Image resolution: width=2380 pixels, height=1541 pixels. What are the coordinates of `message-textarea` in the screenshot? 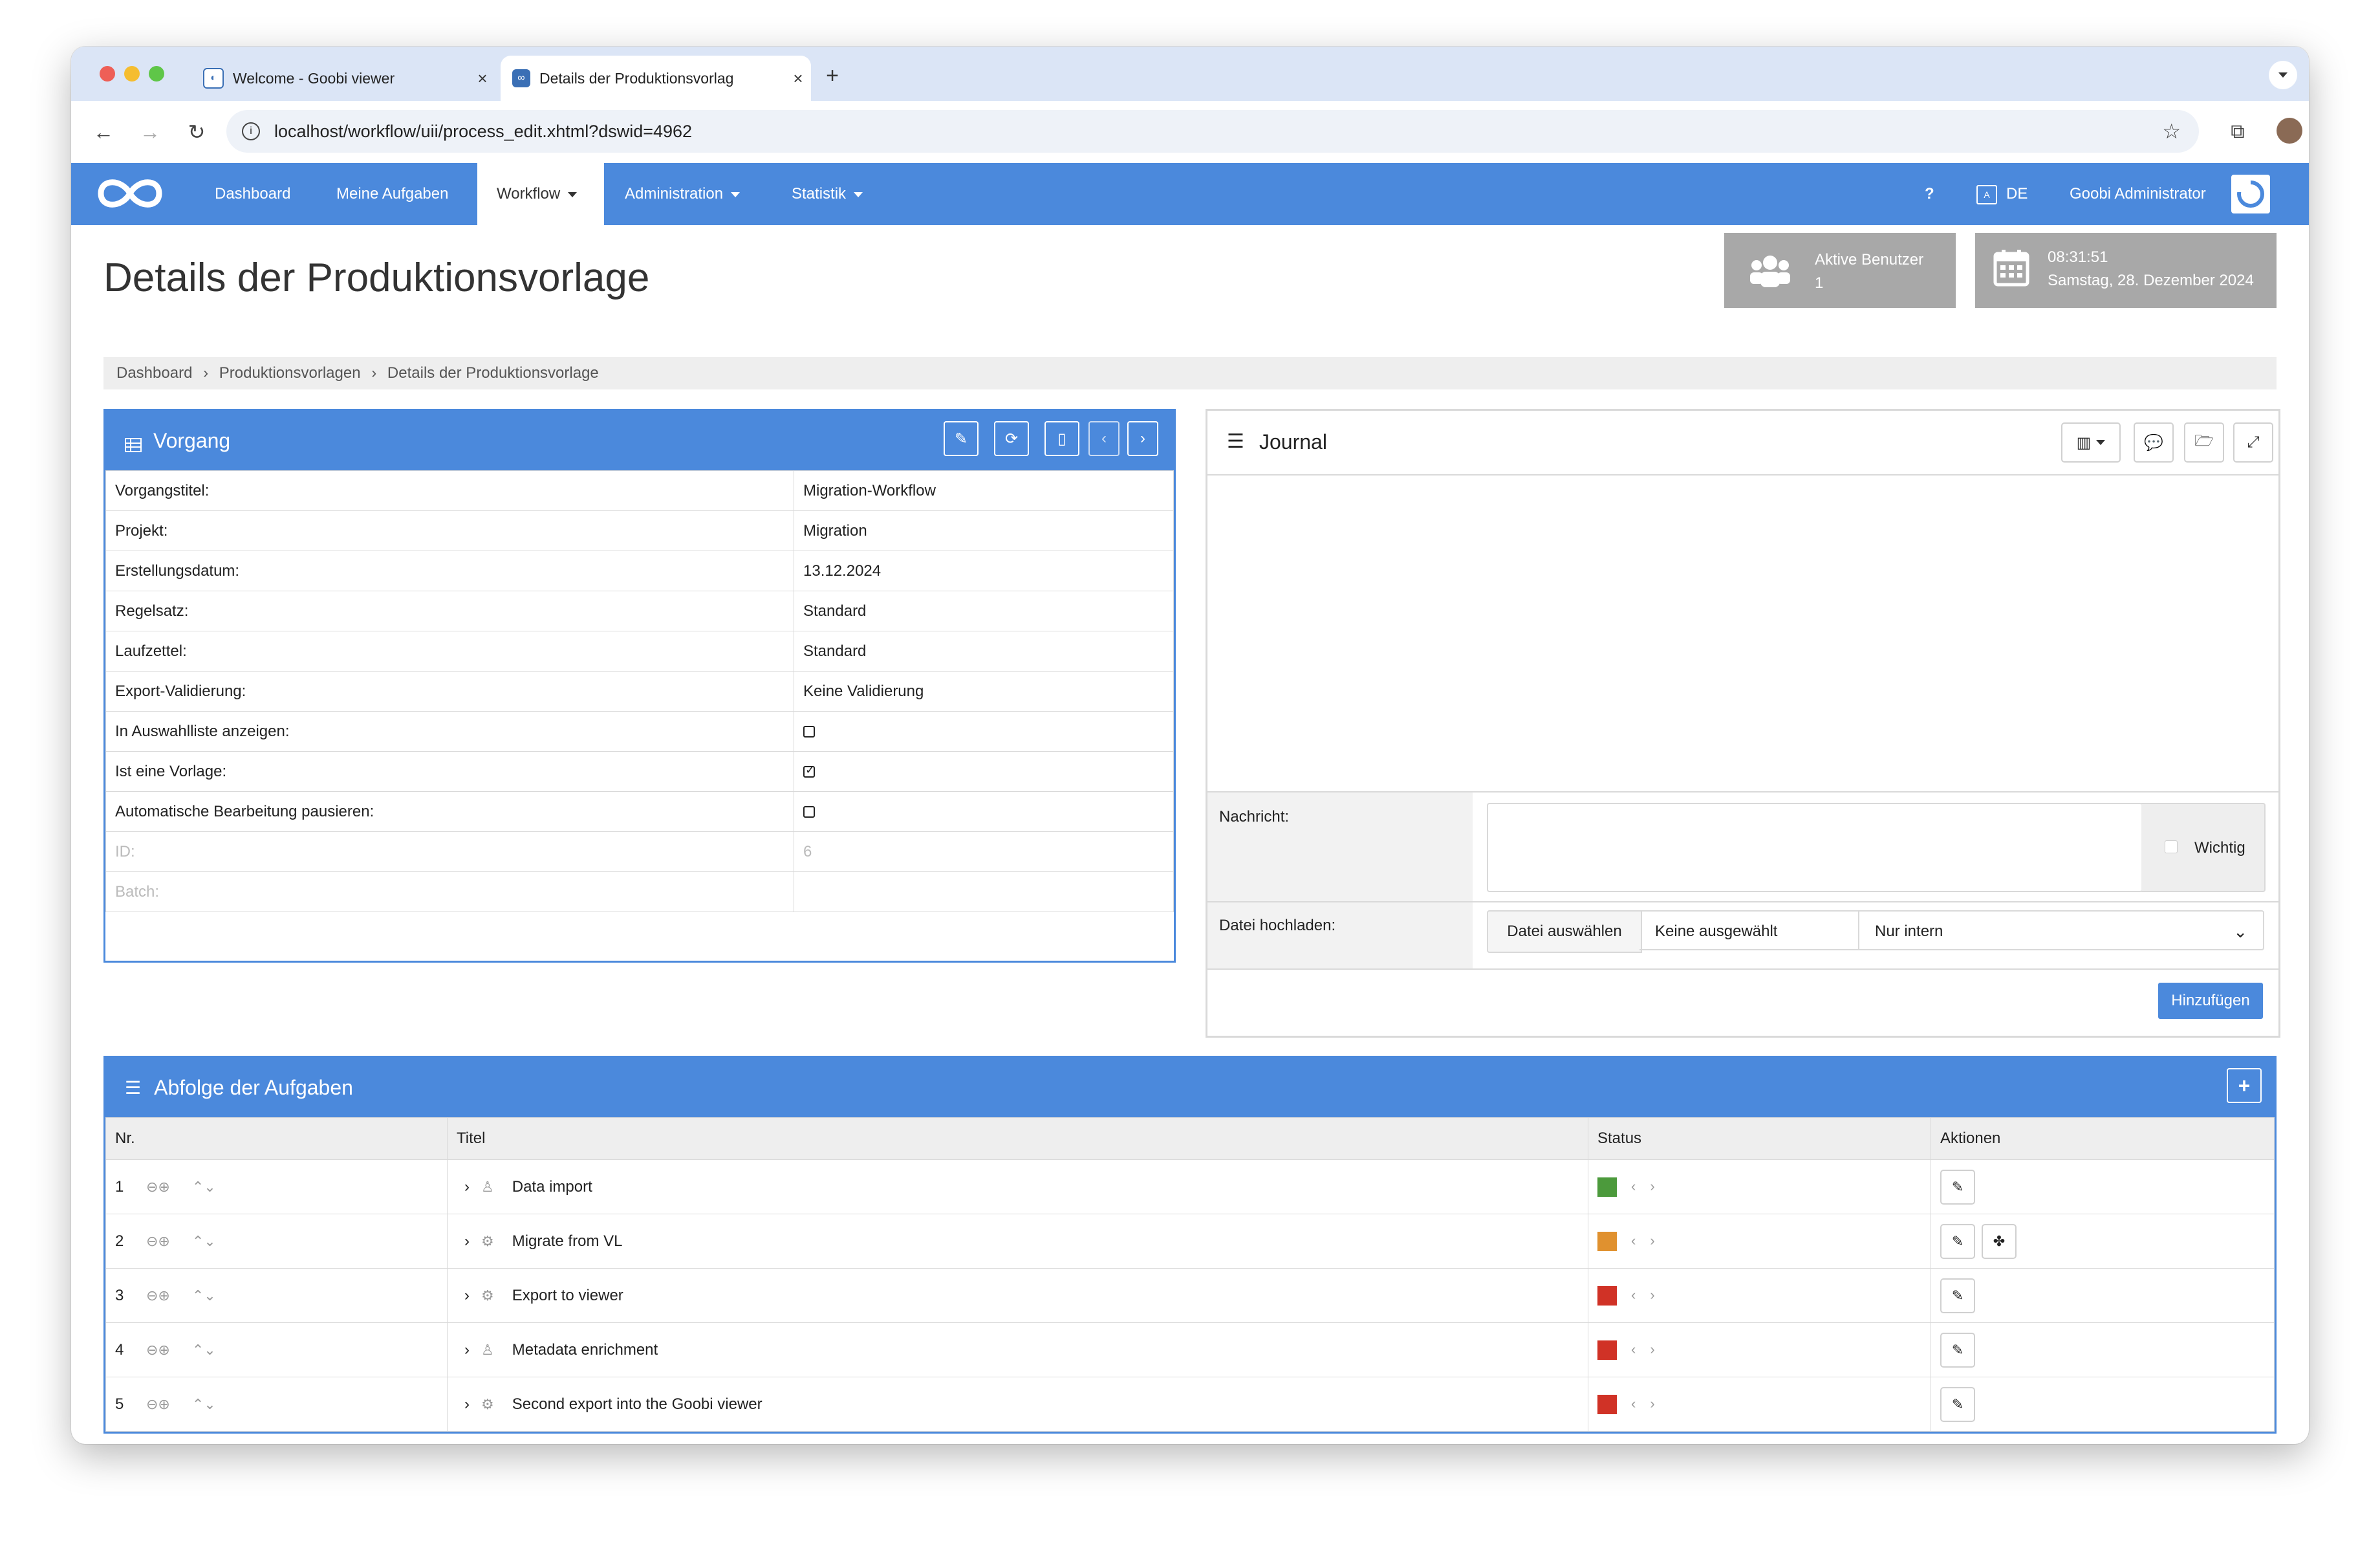 It's located at (1815, 847).